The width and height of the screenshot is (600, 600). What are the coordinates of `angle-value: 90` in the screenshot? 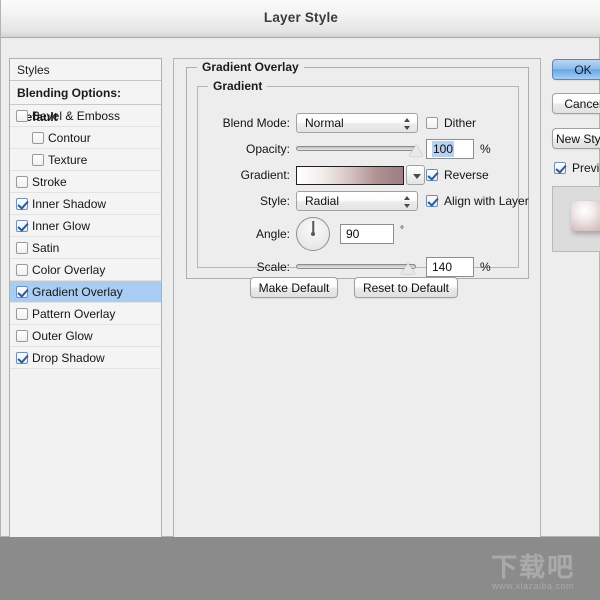 It's located at (353, 234).